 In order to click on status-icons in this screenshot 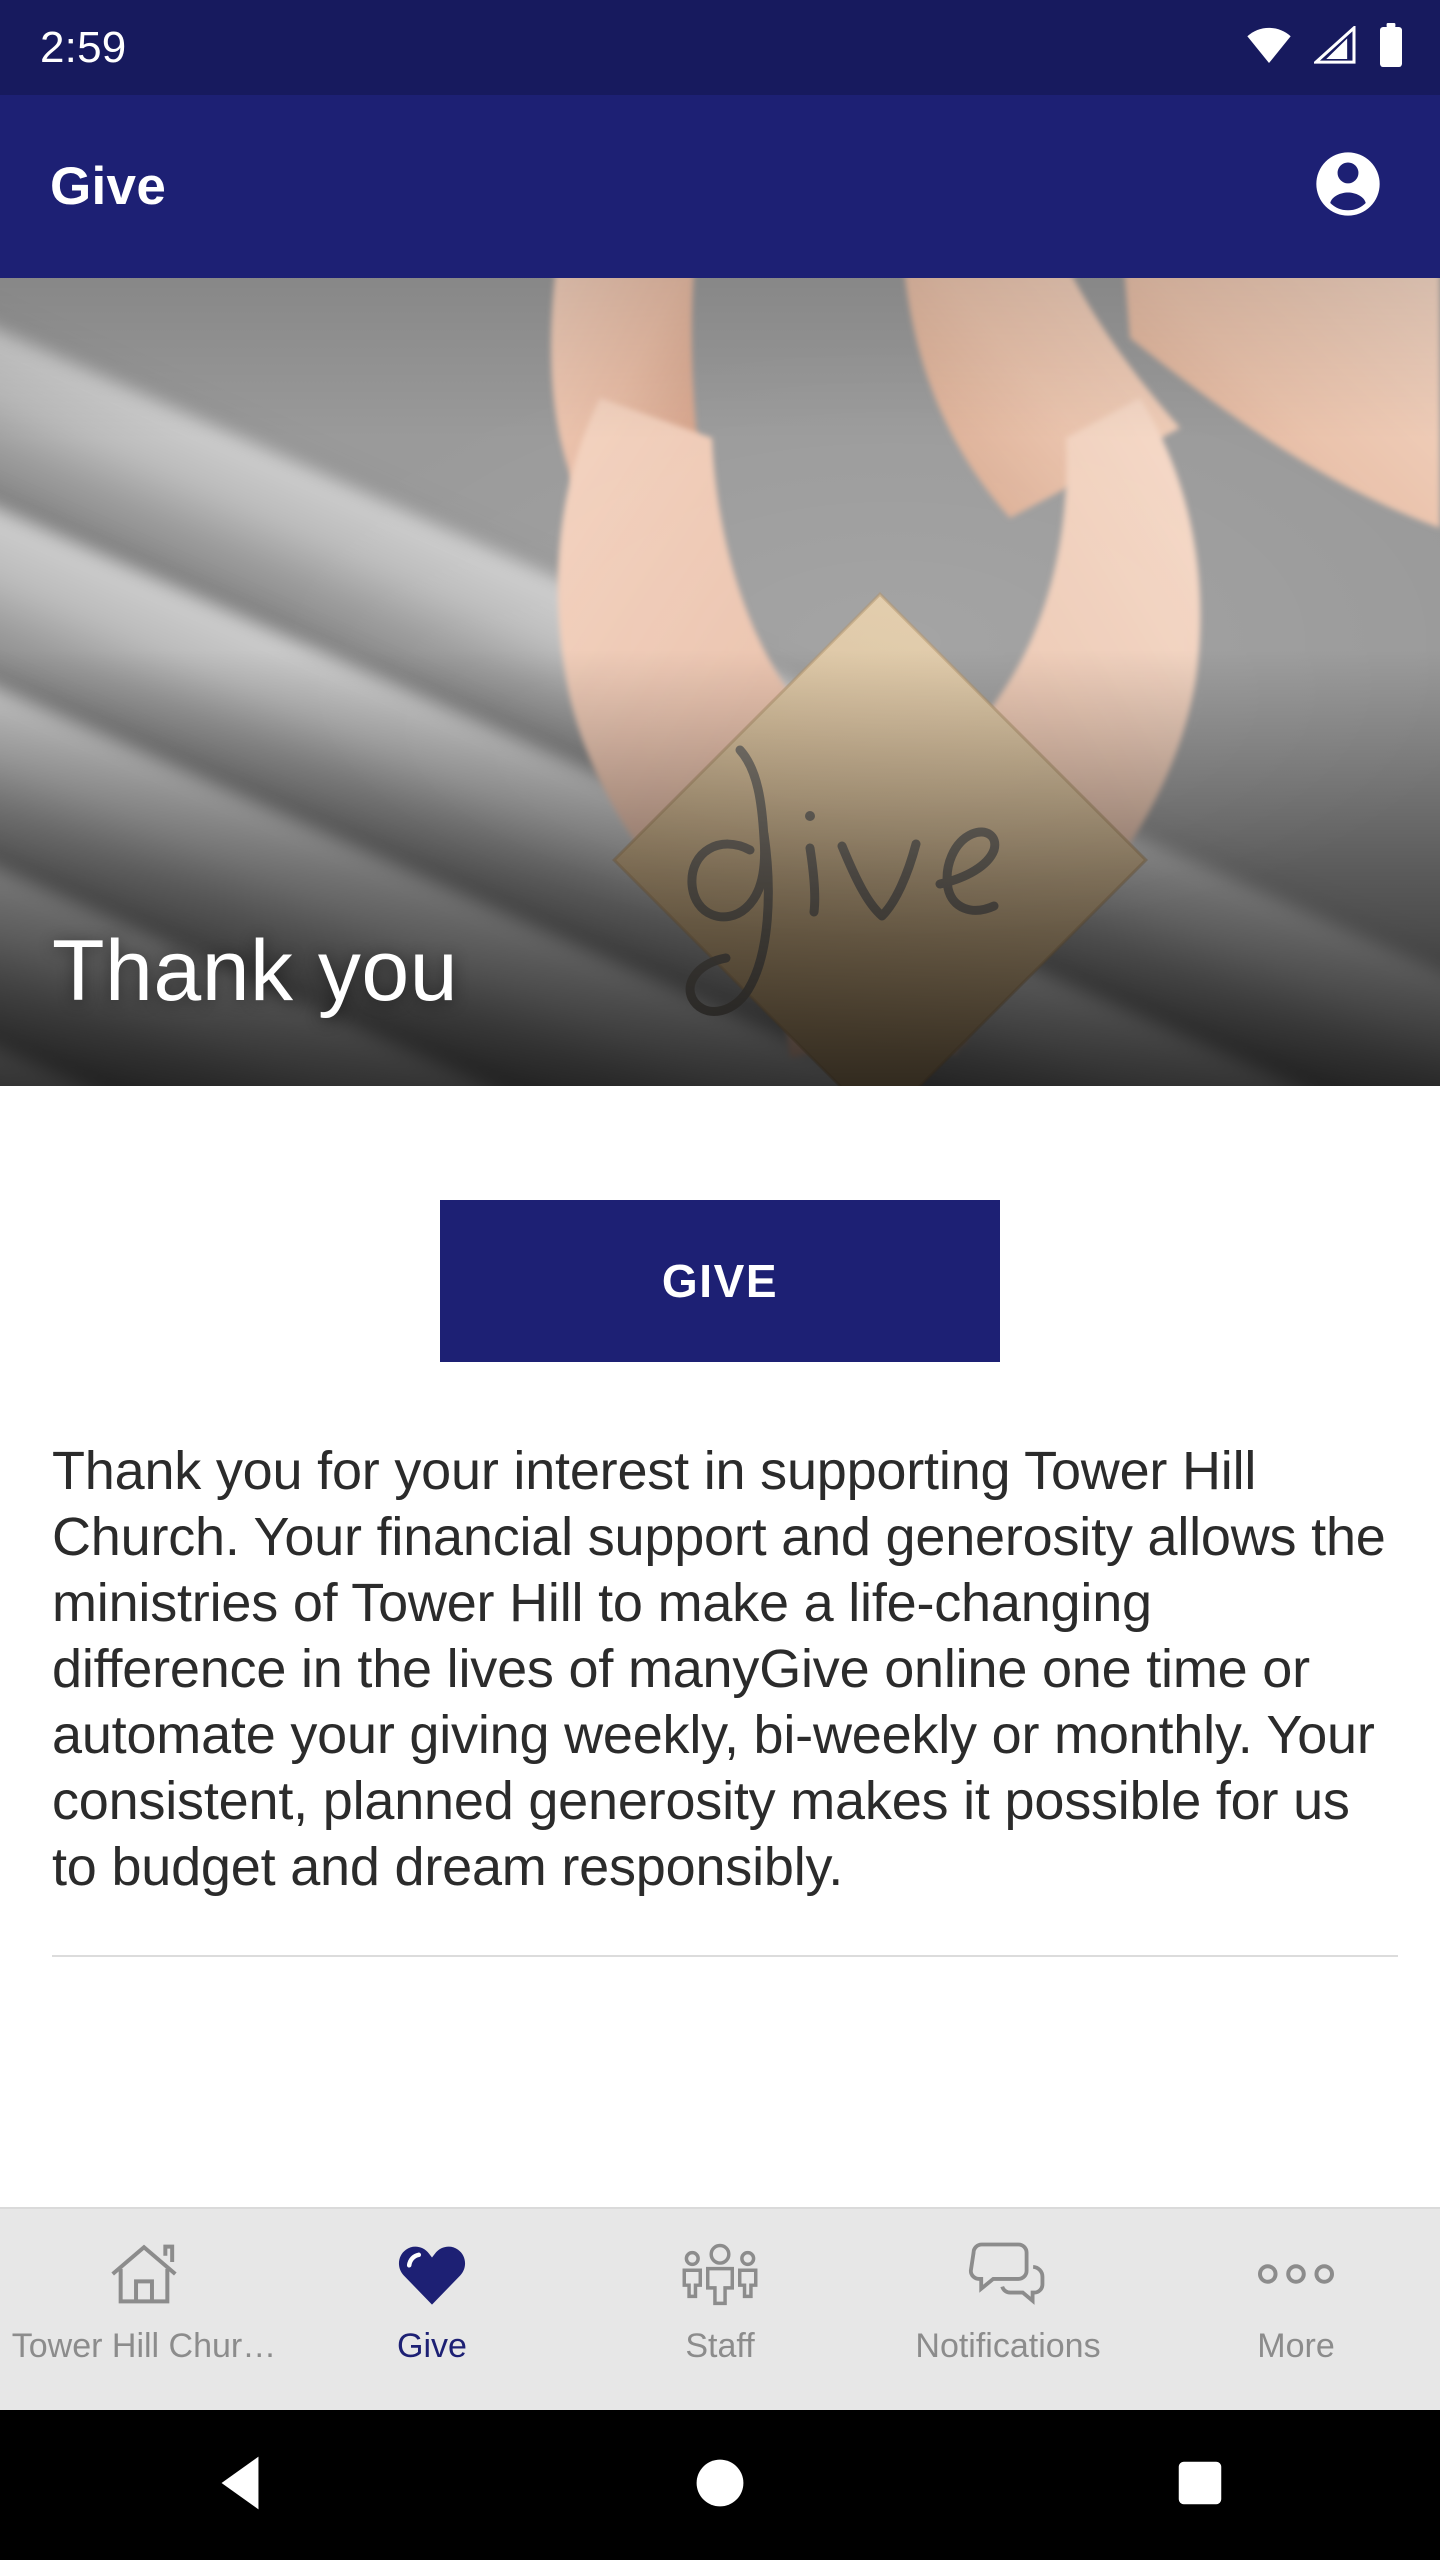, I will do `click(1325, 47)`.